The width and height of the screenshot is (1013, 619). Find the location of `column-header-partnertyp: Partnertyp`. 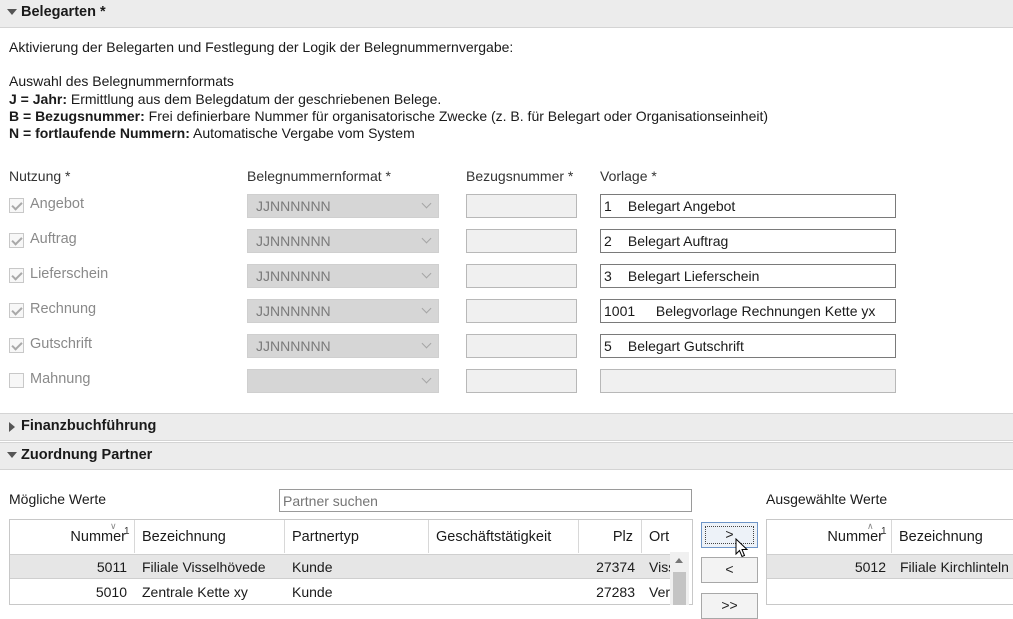

column-header-partnertyp: Partnertyp is located at coordinates (357, 536).